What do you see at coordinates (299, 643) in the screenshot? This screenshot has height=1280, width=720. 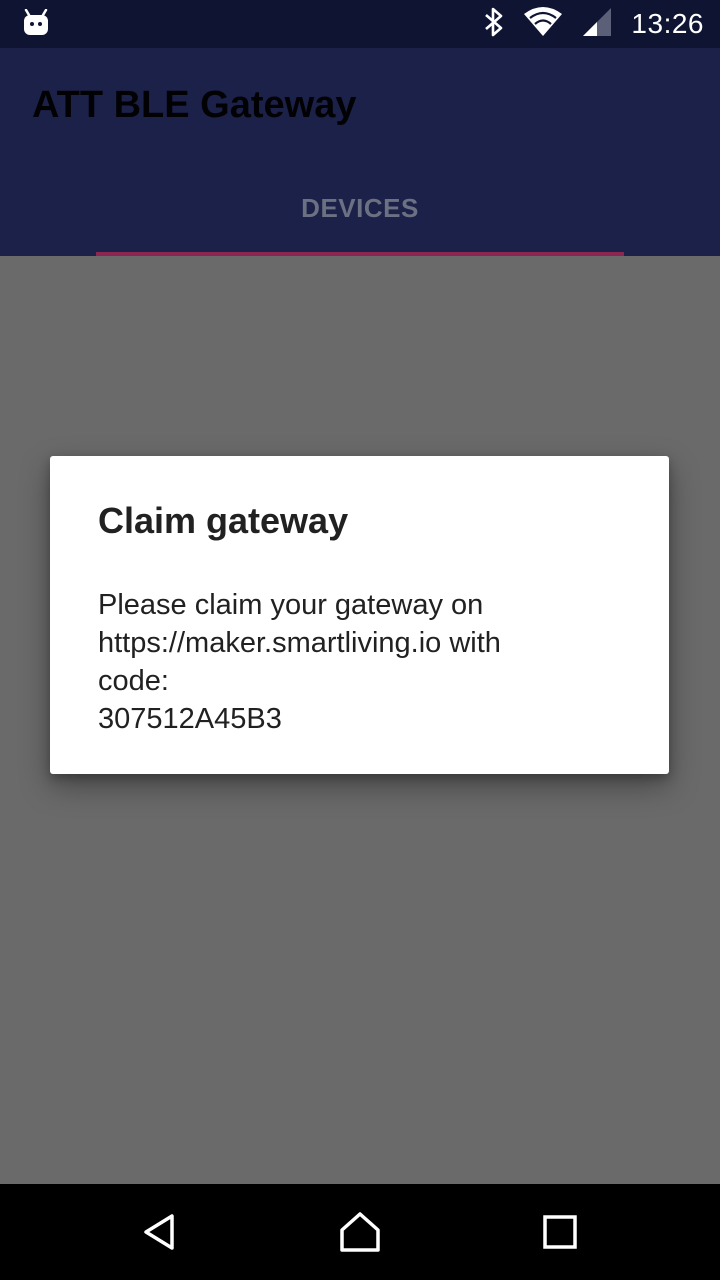 I see `dialog-message-line: https://maker.smartliving.io with` at bounding box center [299, 643].